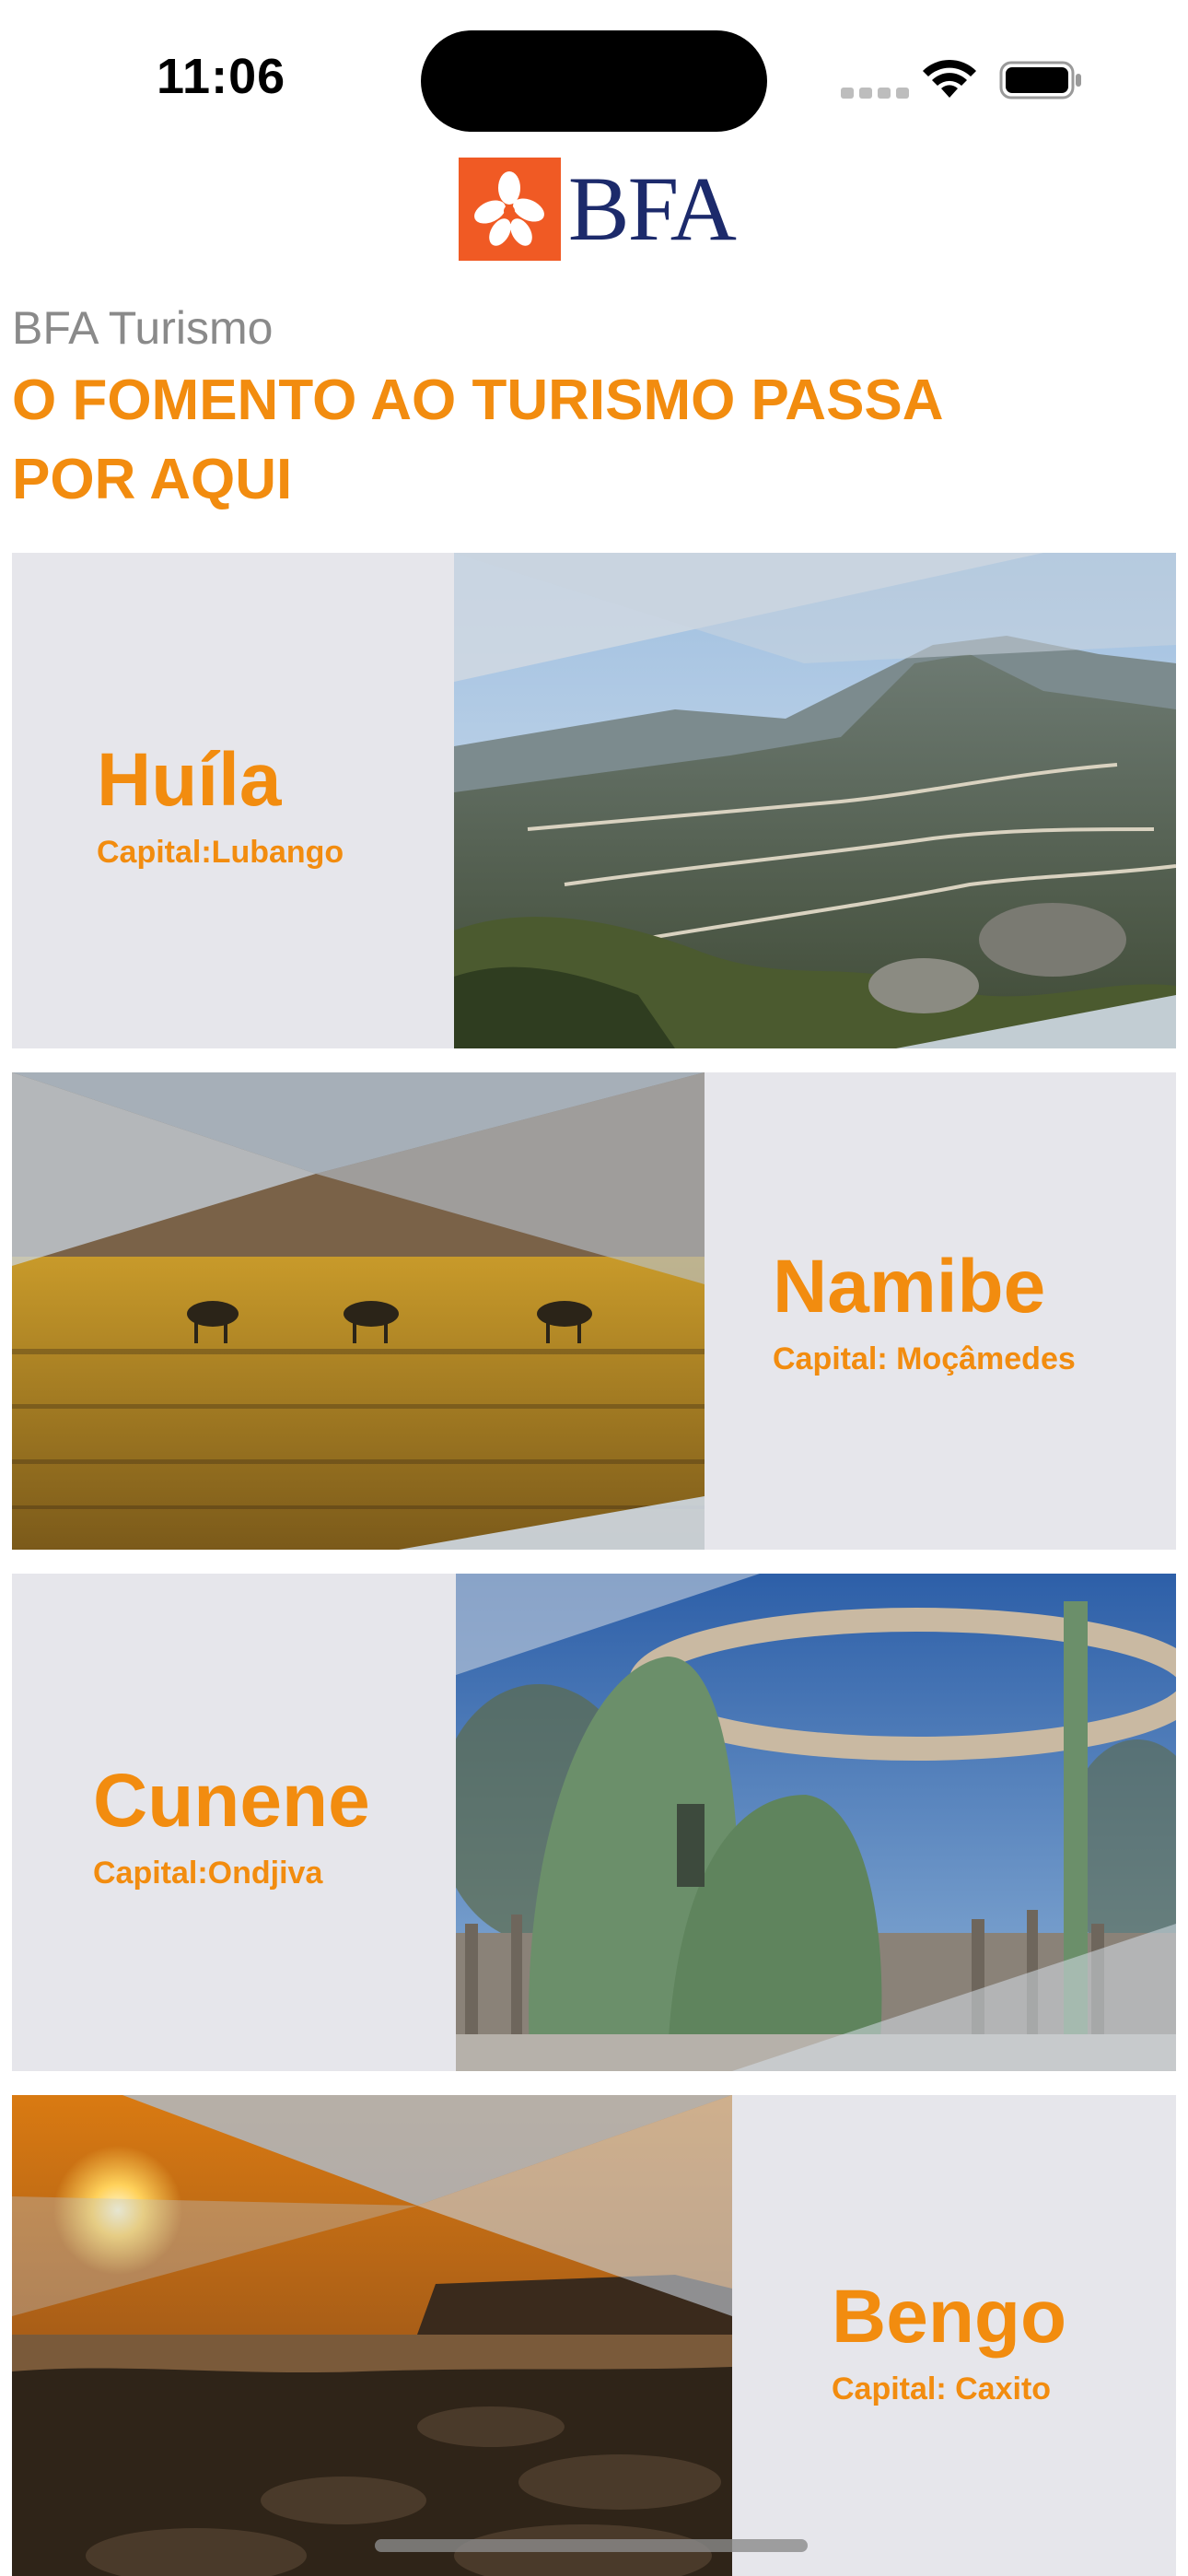 The image size is (1188, 2576). What do you see at coordinates (815, 800) in the screenshot?
I see `province-photo-mountains` at bounding box center [815, 800].